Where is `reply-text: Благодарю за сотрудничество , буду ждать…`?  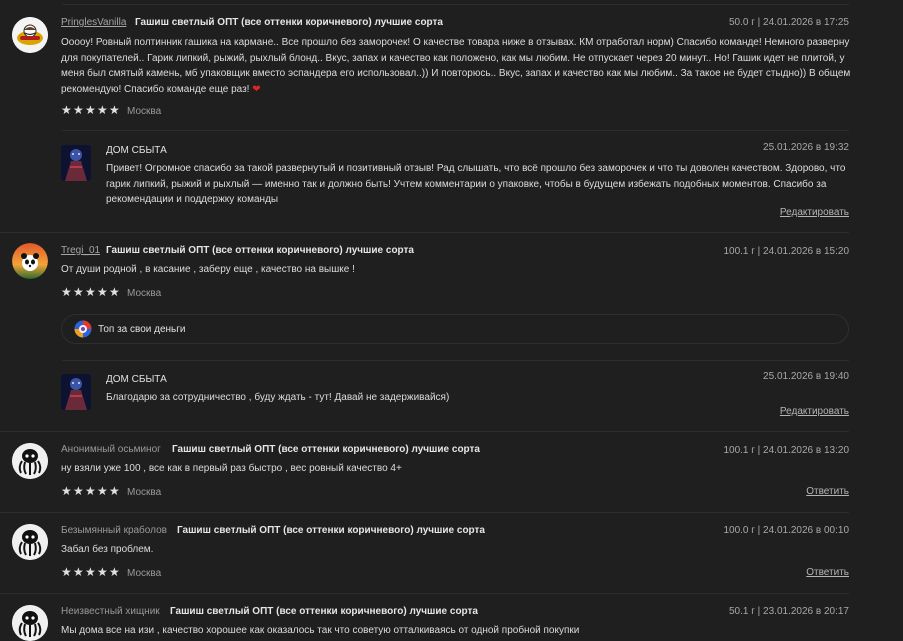 reply-text: Благодарю за сотрудничество , буду ждать… is located at coordinates (278, 397).